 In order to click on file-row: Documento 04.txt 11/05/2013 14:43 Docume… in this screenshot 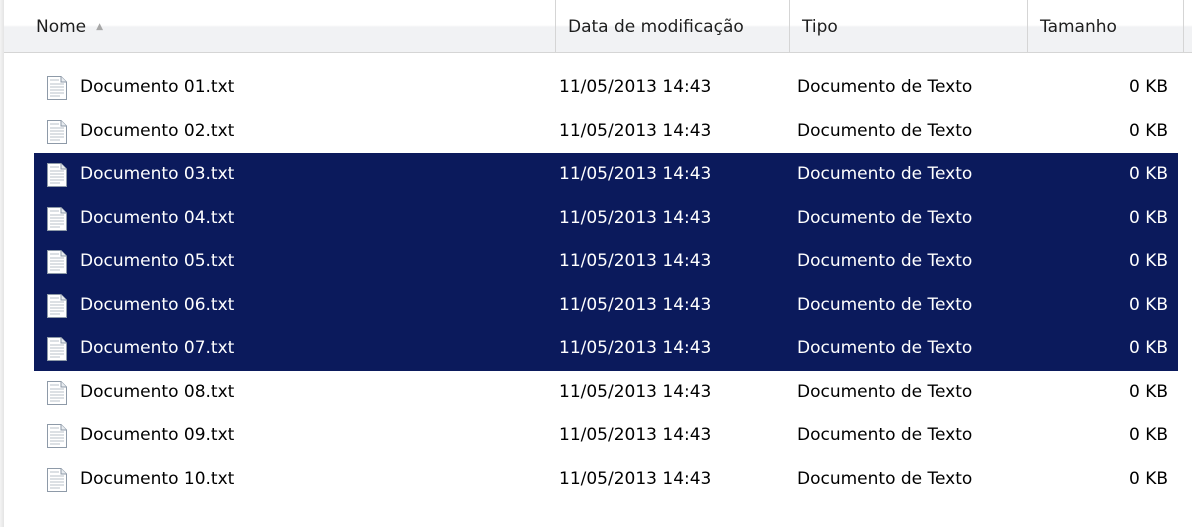, I will do `click(596, 218)`.